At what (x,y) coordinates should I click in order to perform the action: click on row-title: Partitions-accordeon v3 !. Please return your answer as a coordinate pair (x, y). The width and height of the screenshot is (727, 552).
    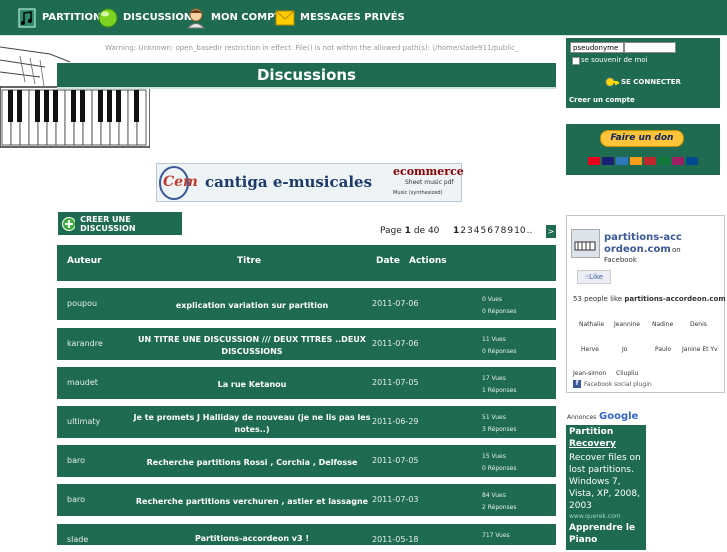
    Looking at the image, I should click on (252, 539).